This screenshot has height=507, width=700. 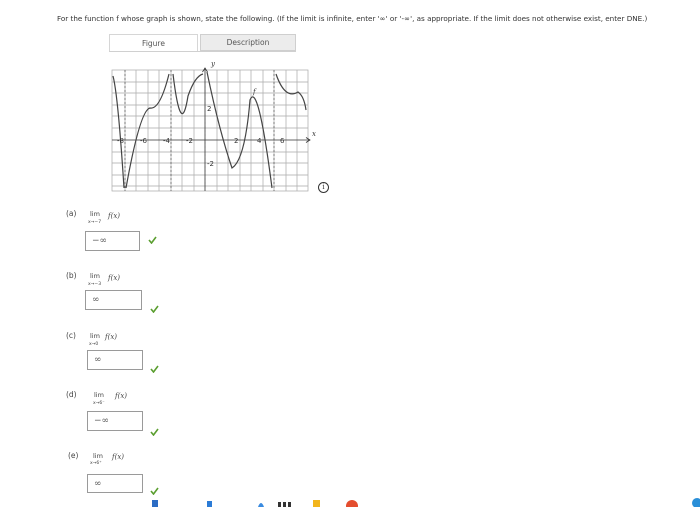 What do you see at coordinates (259, 141) in the screenshot?
I see `x-tick-label: 4` at bounding box center [259, 141].